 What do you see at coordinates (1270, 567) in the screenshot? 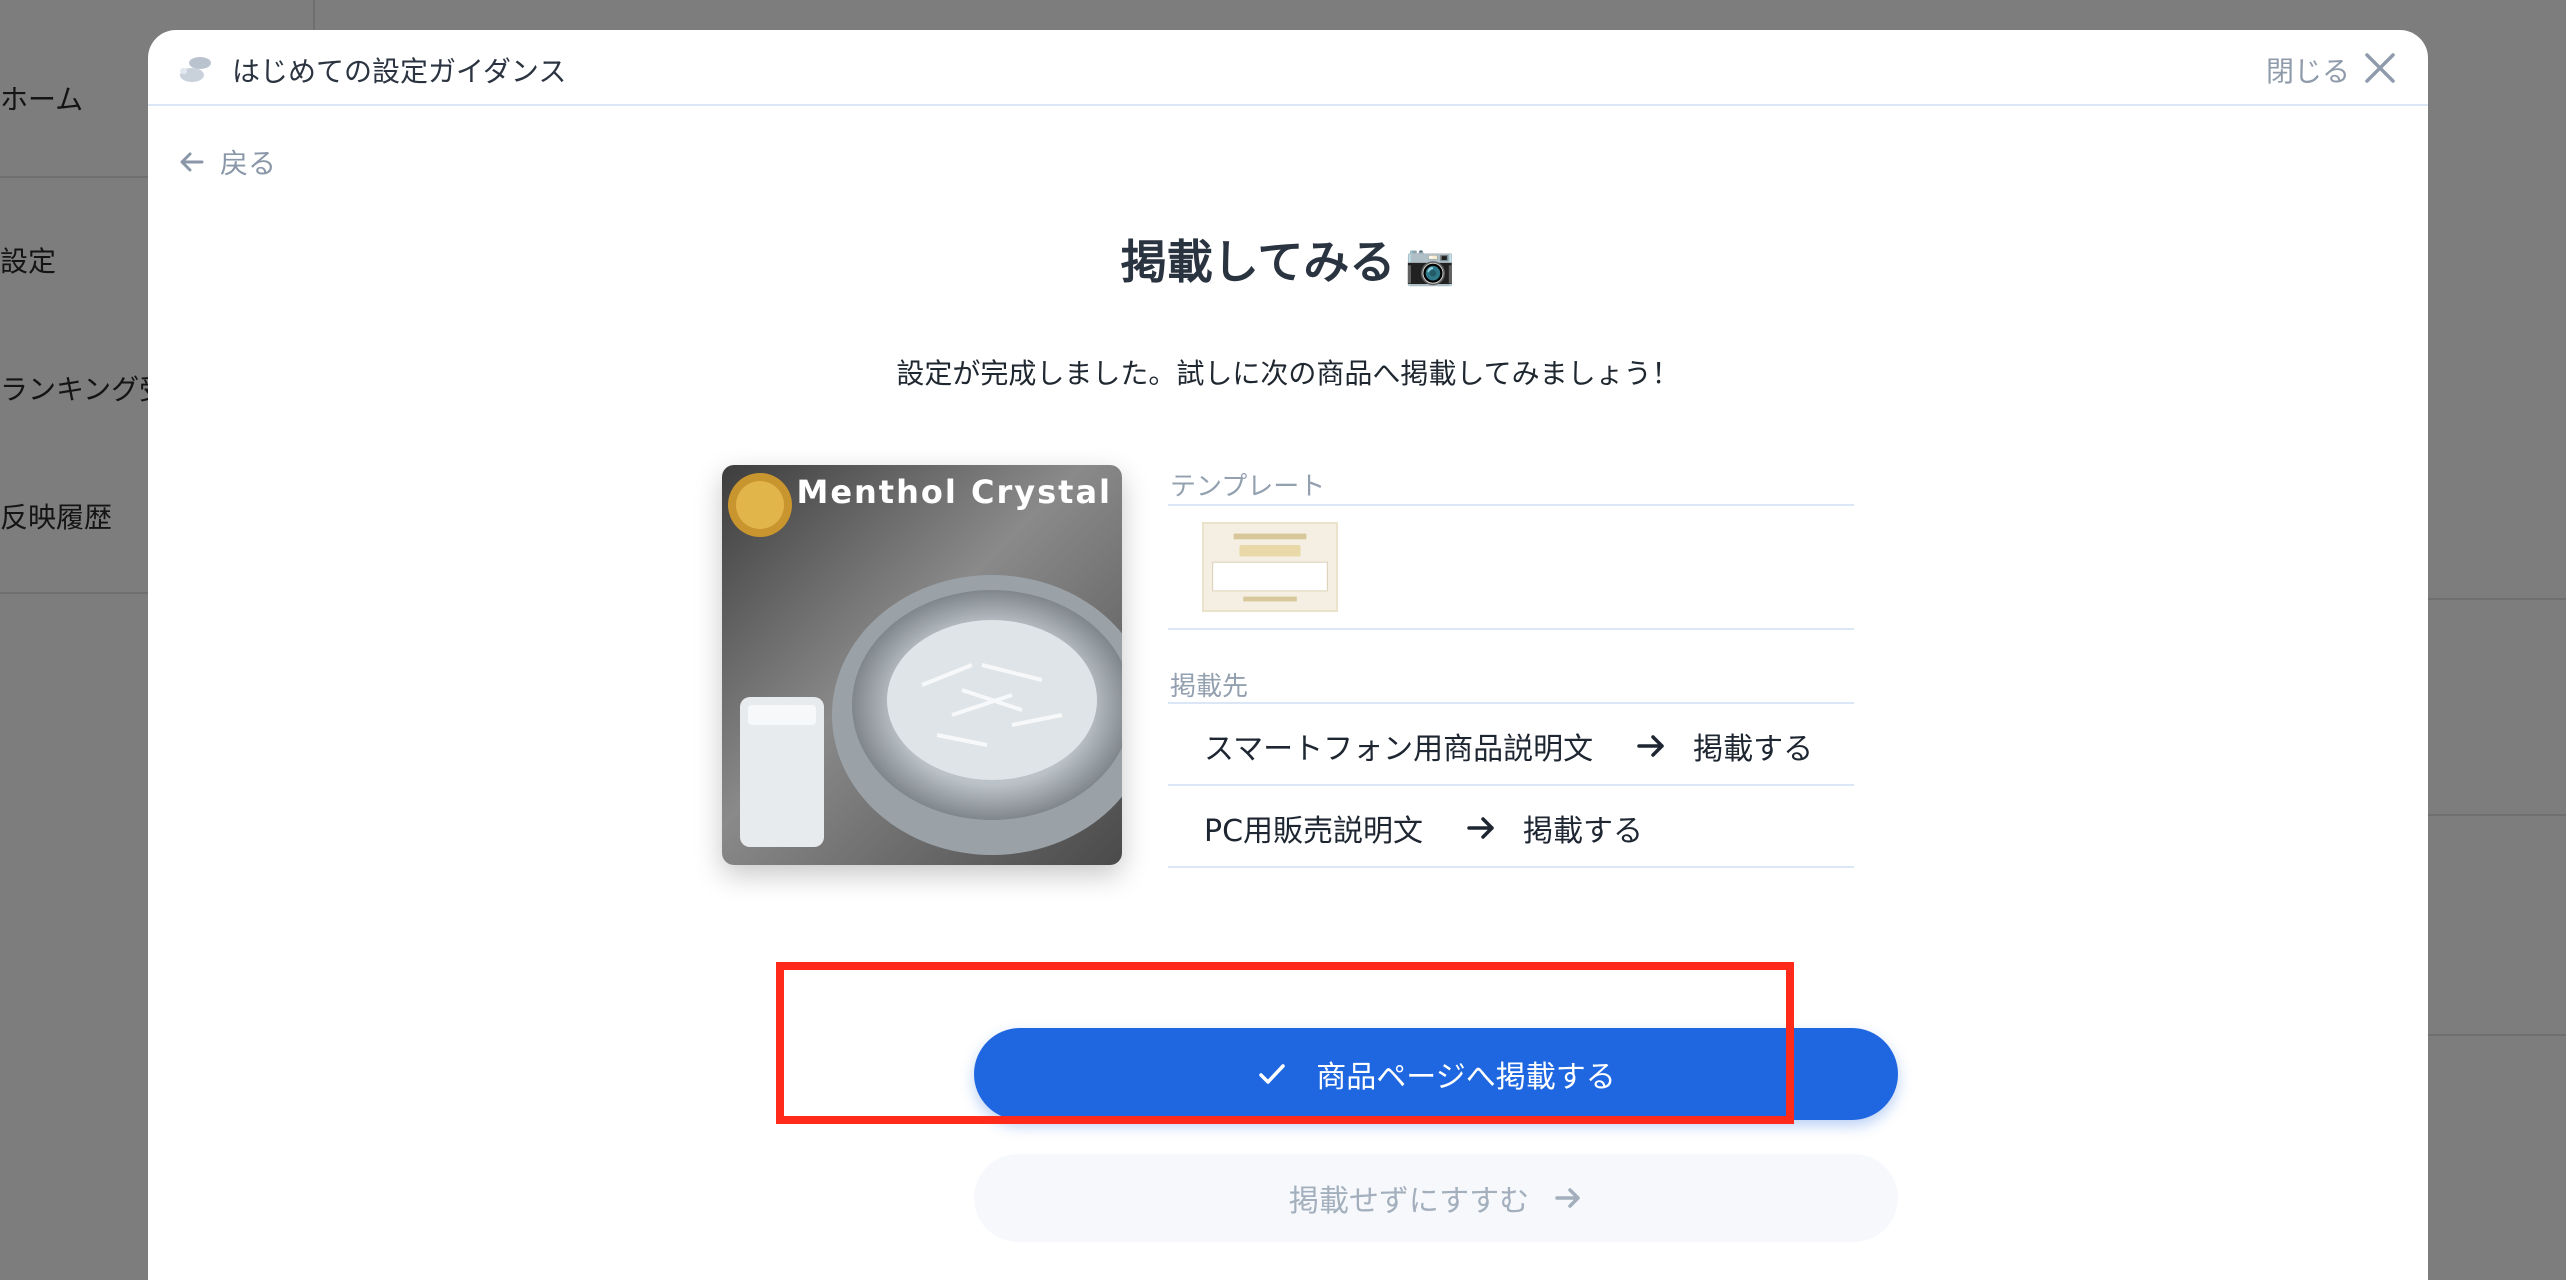
I see `template-thumbnail` at bounding box center [1270, 567].